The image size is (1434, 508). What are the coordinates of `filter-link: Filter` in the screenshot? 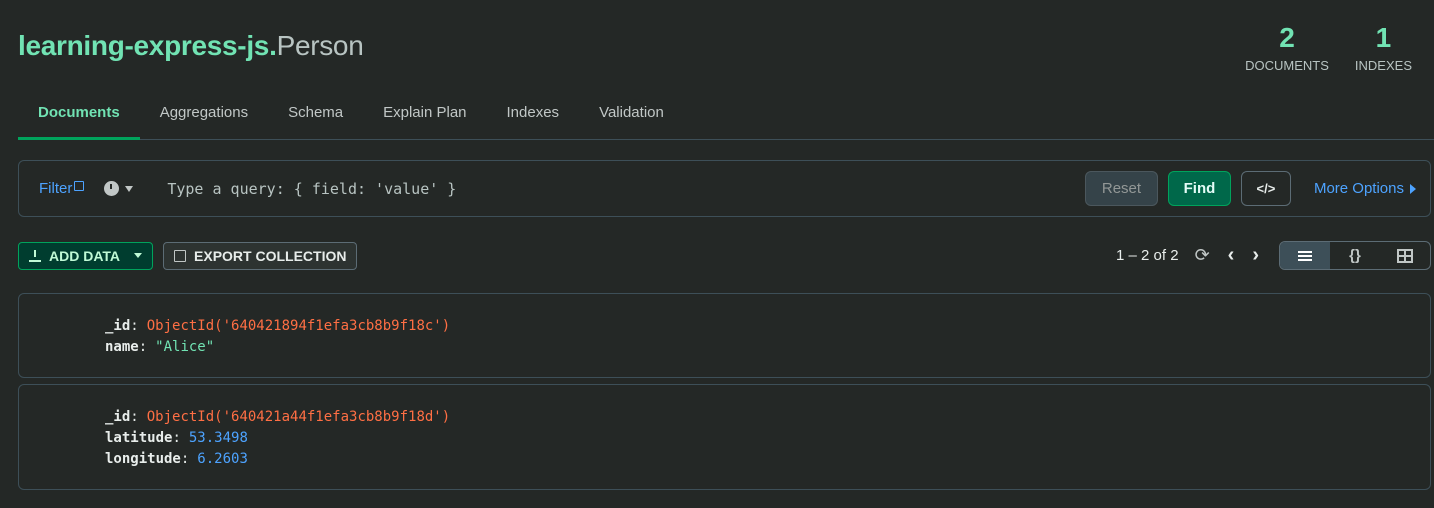 It's located at (62, 188).